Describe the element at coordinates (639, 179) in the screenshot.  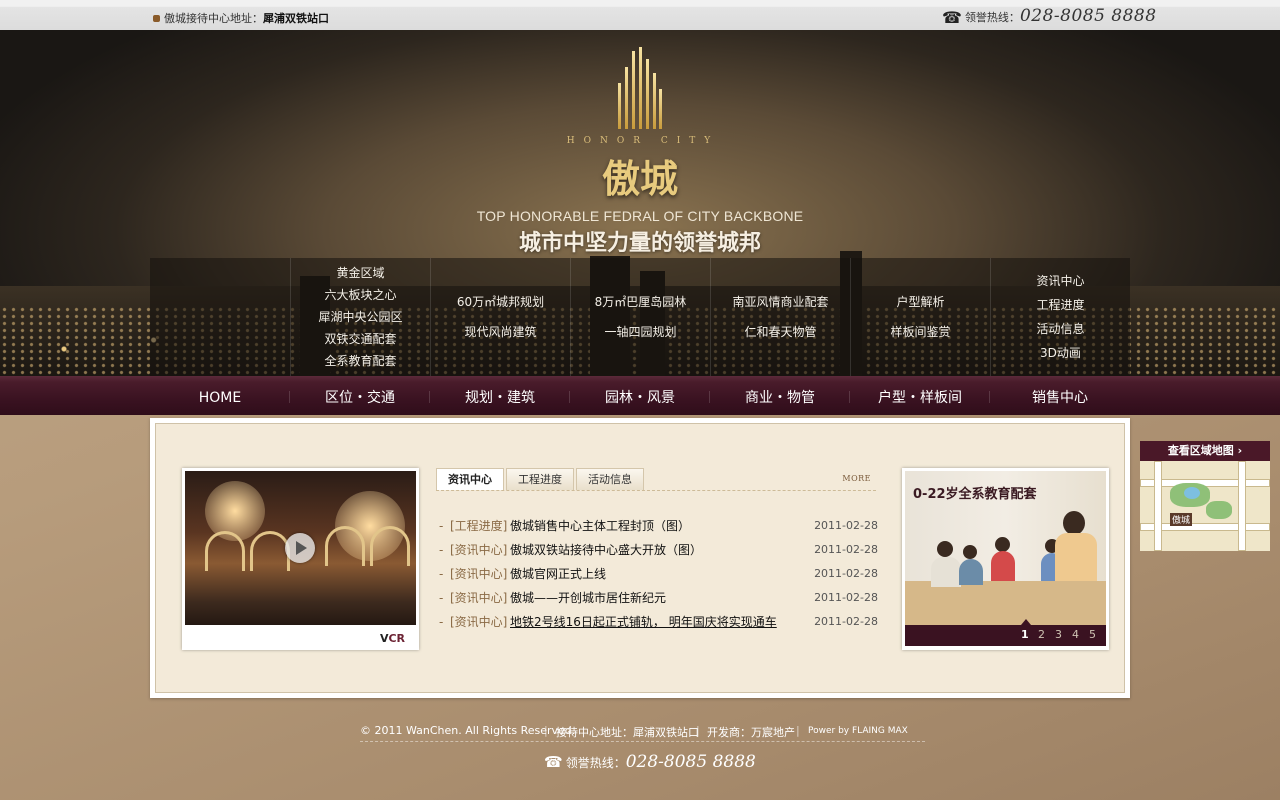
I see `brand-chinese: 傲城` at that location.